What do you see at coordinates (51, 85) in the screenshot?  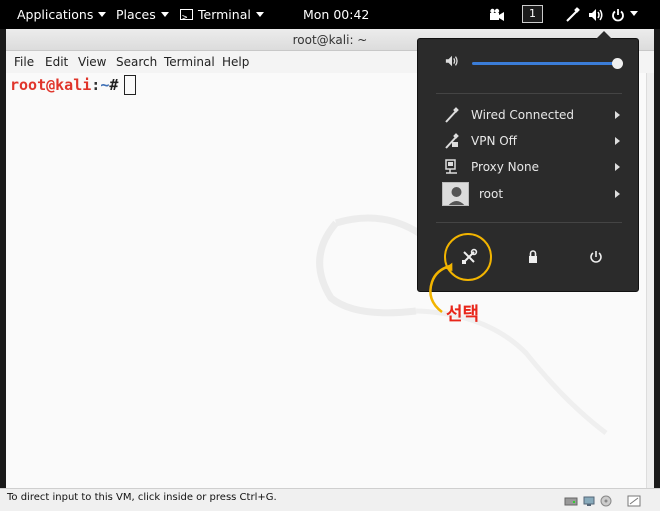 I see `prompt-user-host: root@kali` at bounding box center [51, 85].